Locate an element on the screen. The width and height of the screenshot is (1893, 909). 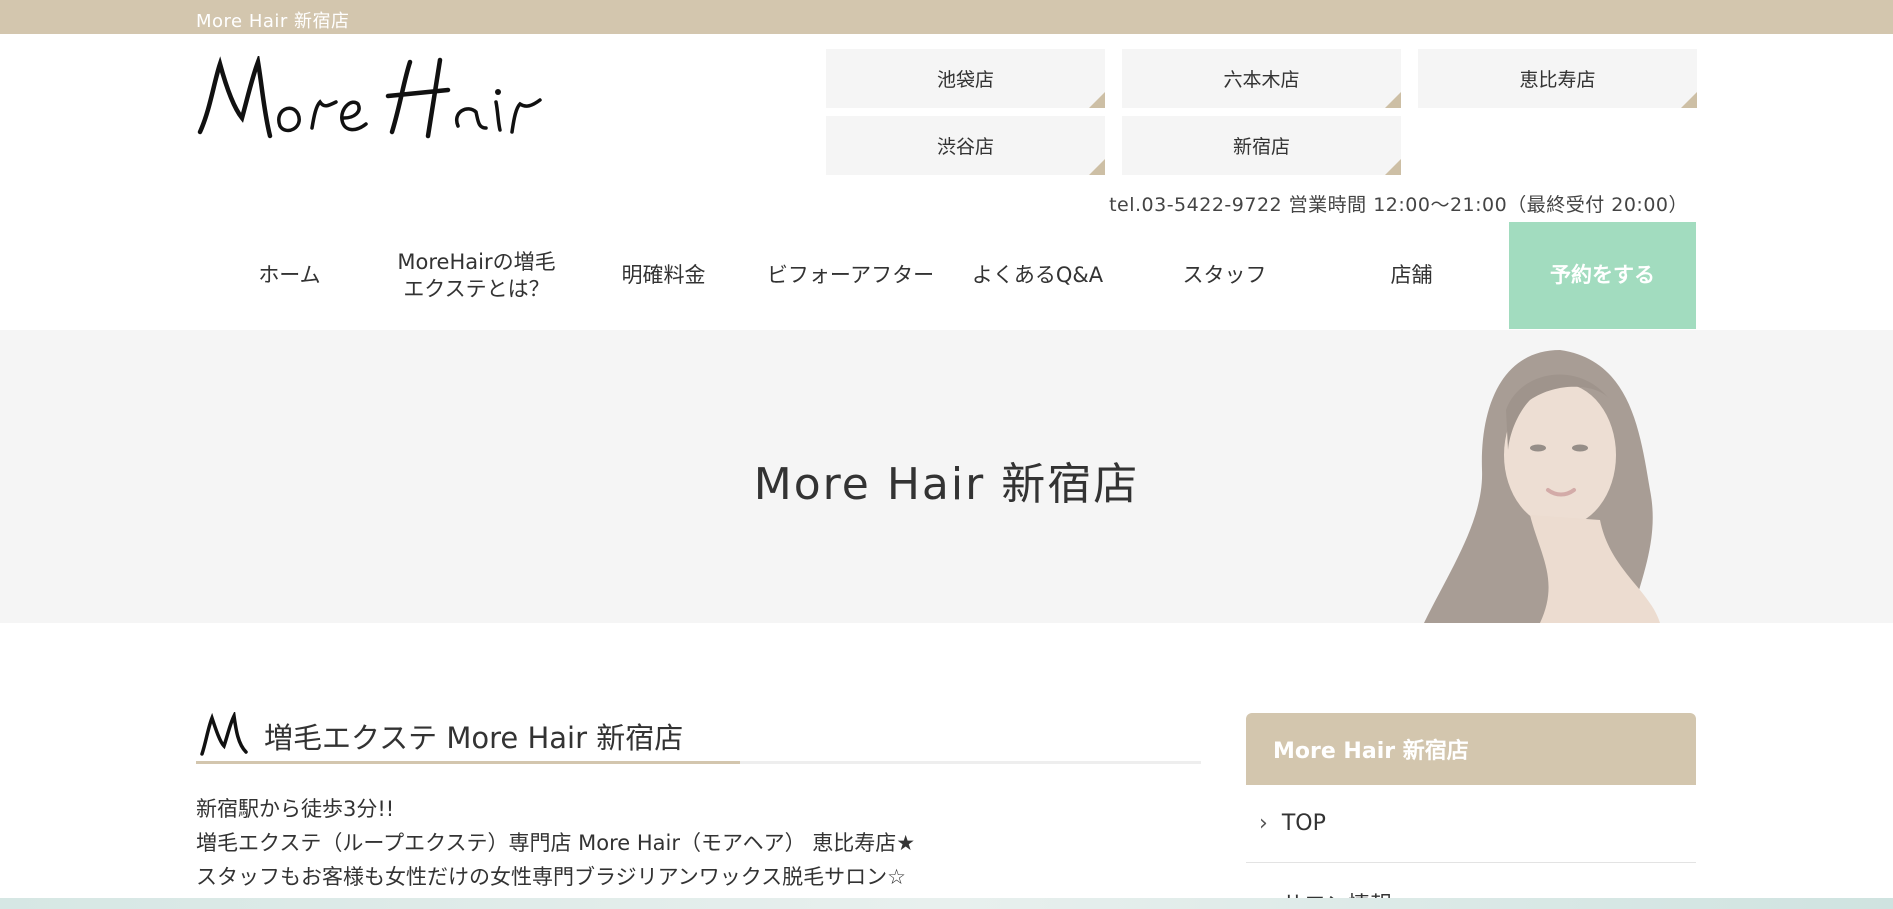
store-button-ebisu: 恵比寿店 is located at coordinates (1557, 78).